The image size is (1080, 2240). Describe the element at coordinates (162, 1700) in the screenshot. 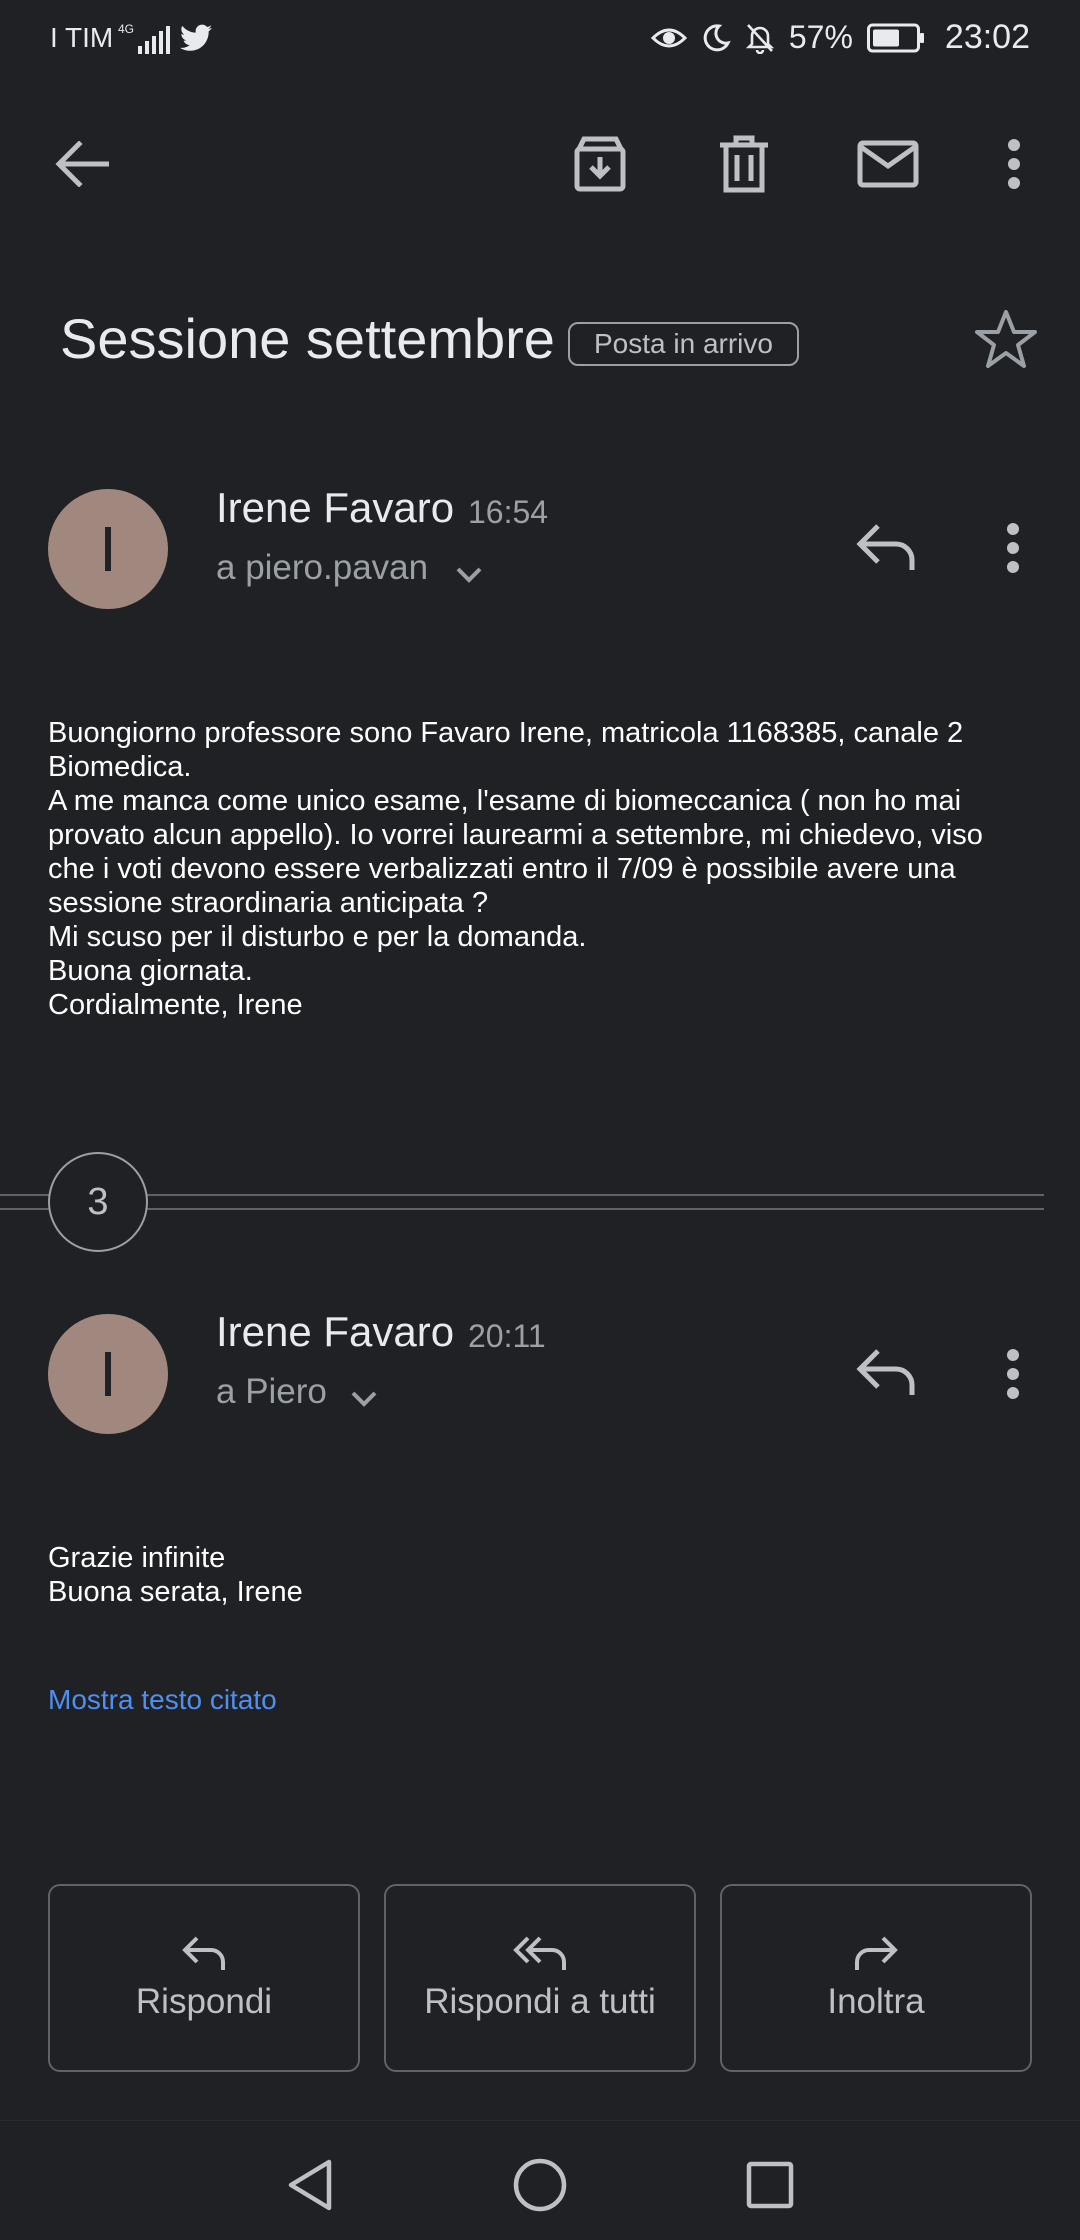

I see `show-quoted-text-link: Mostra testo citato` at that location.